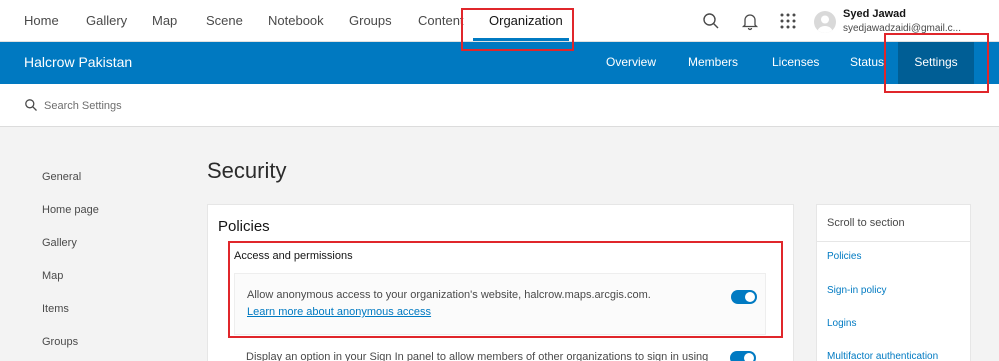  What do you see at coordinates (247, 170) in the screenshot?
I see `page-title: Security` at bounding box center [247, 170].